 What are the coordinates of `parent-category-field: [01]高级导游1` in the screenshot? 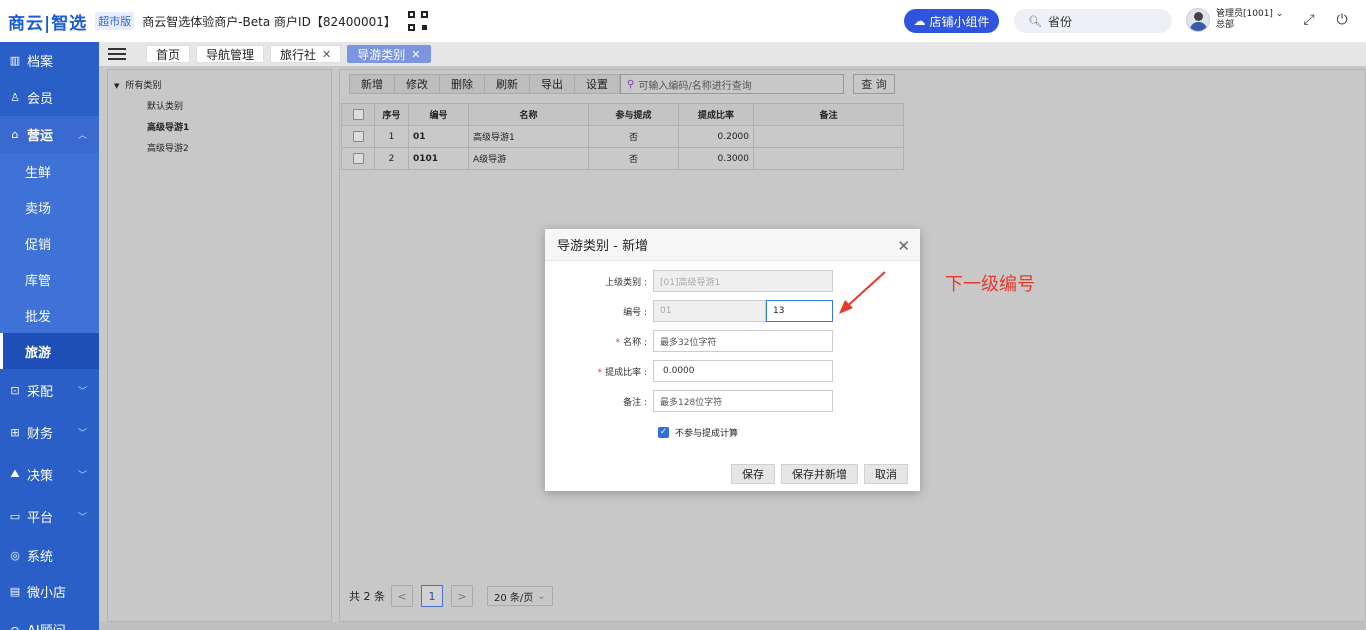 It's located at (743, 281).